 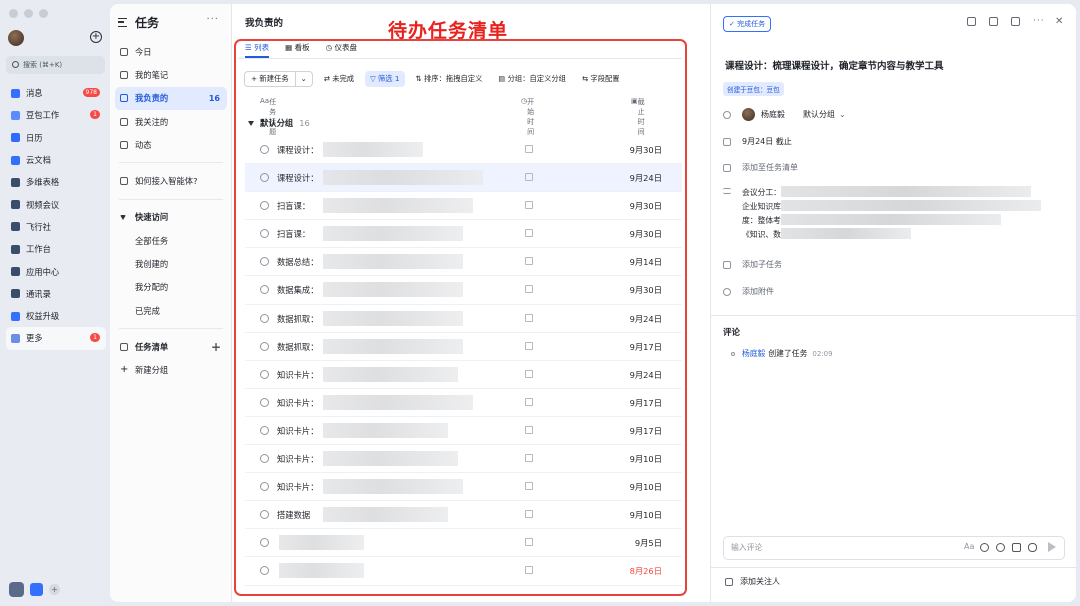 What do you see at coordinates (897, 214) in the screenshot?
I see `task-description: 会议分工： 企业知识库 度：整体考 《知识、数` at bounding box center [897, 214].